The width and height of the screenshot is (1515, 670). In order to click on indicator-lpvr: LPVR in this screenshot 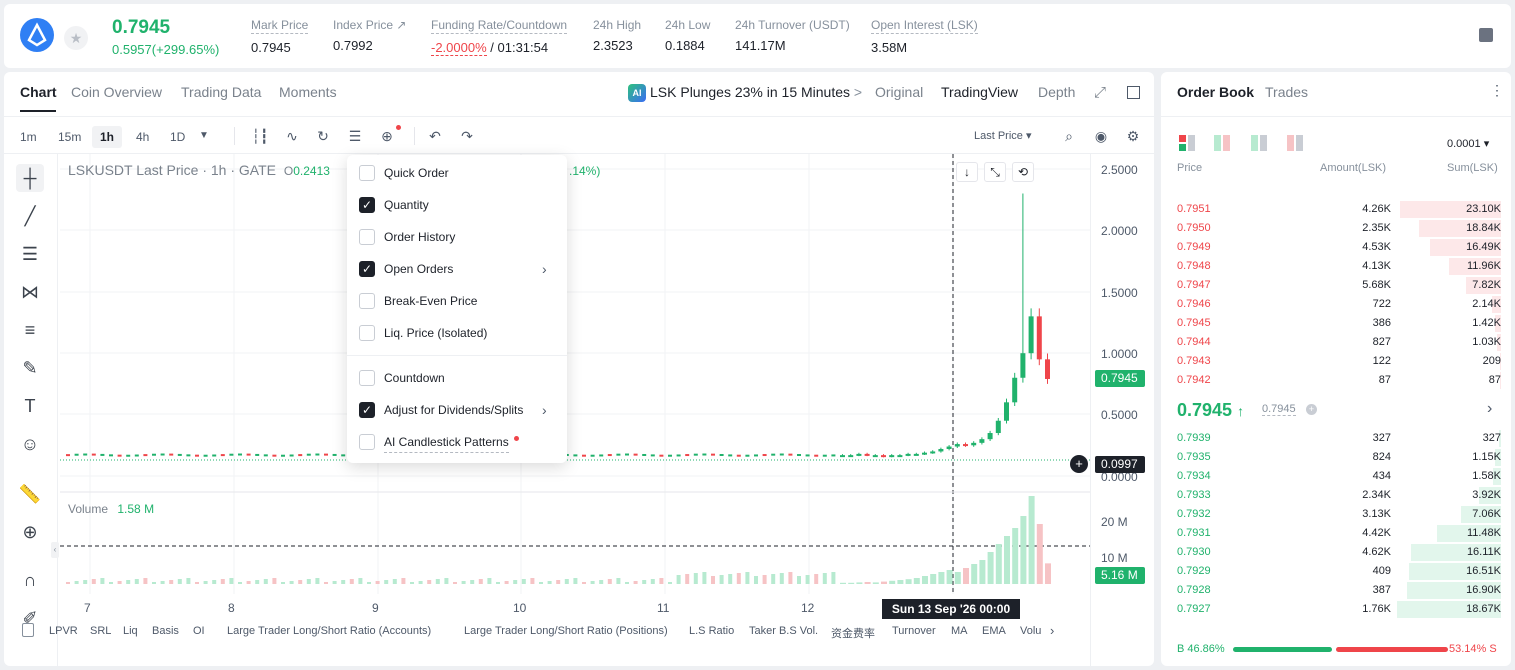, I will do `click(63, 631)`.